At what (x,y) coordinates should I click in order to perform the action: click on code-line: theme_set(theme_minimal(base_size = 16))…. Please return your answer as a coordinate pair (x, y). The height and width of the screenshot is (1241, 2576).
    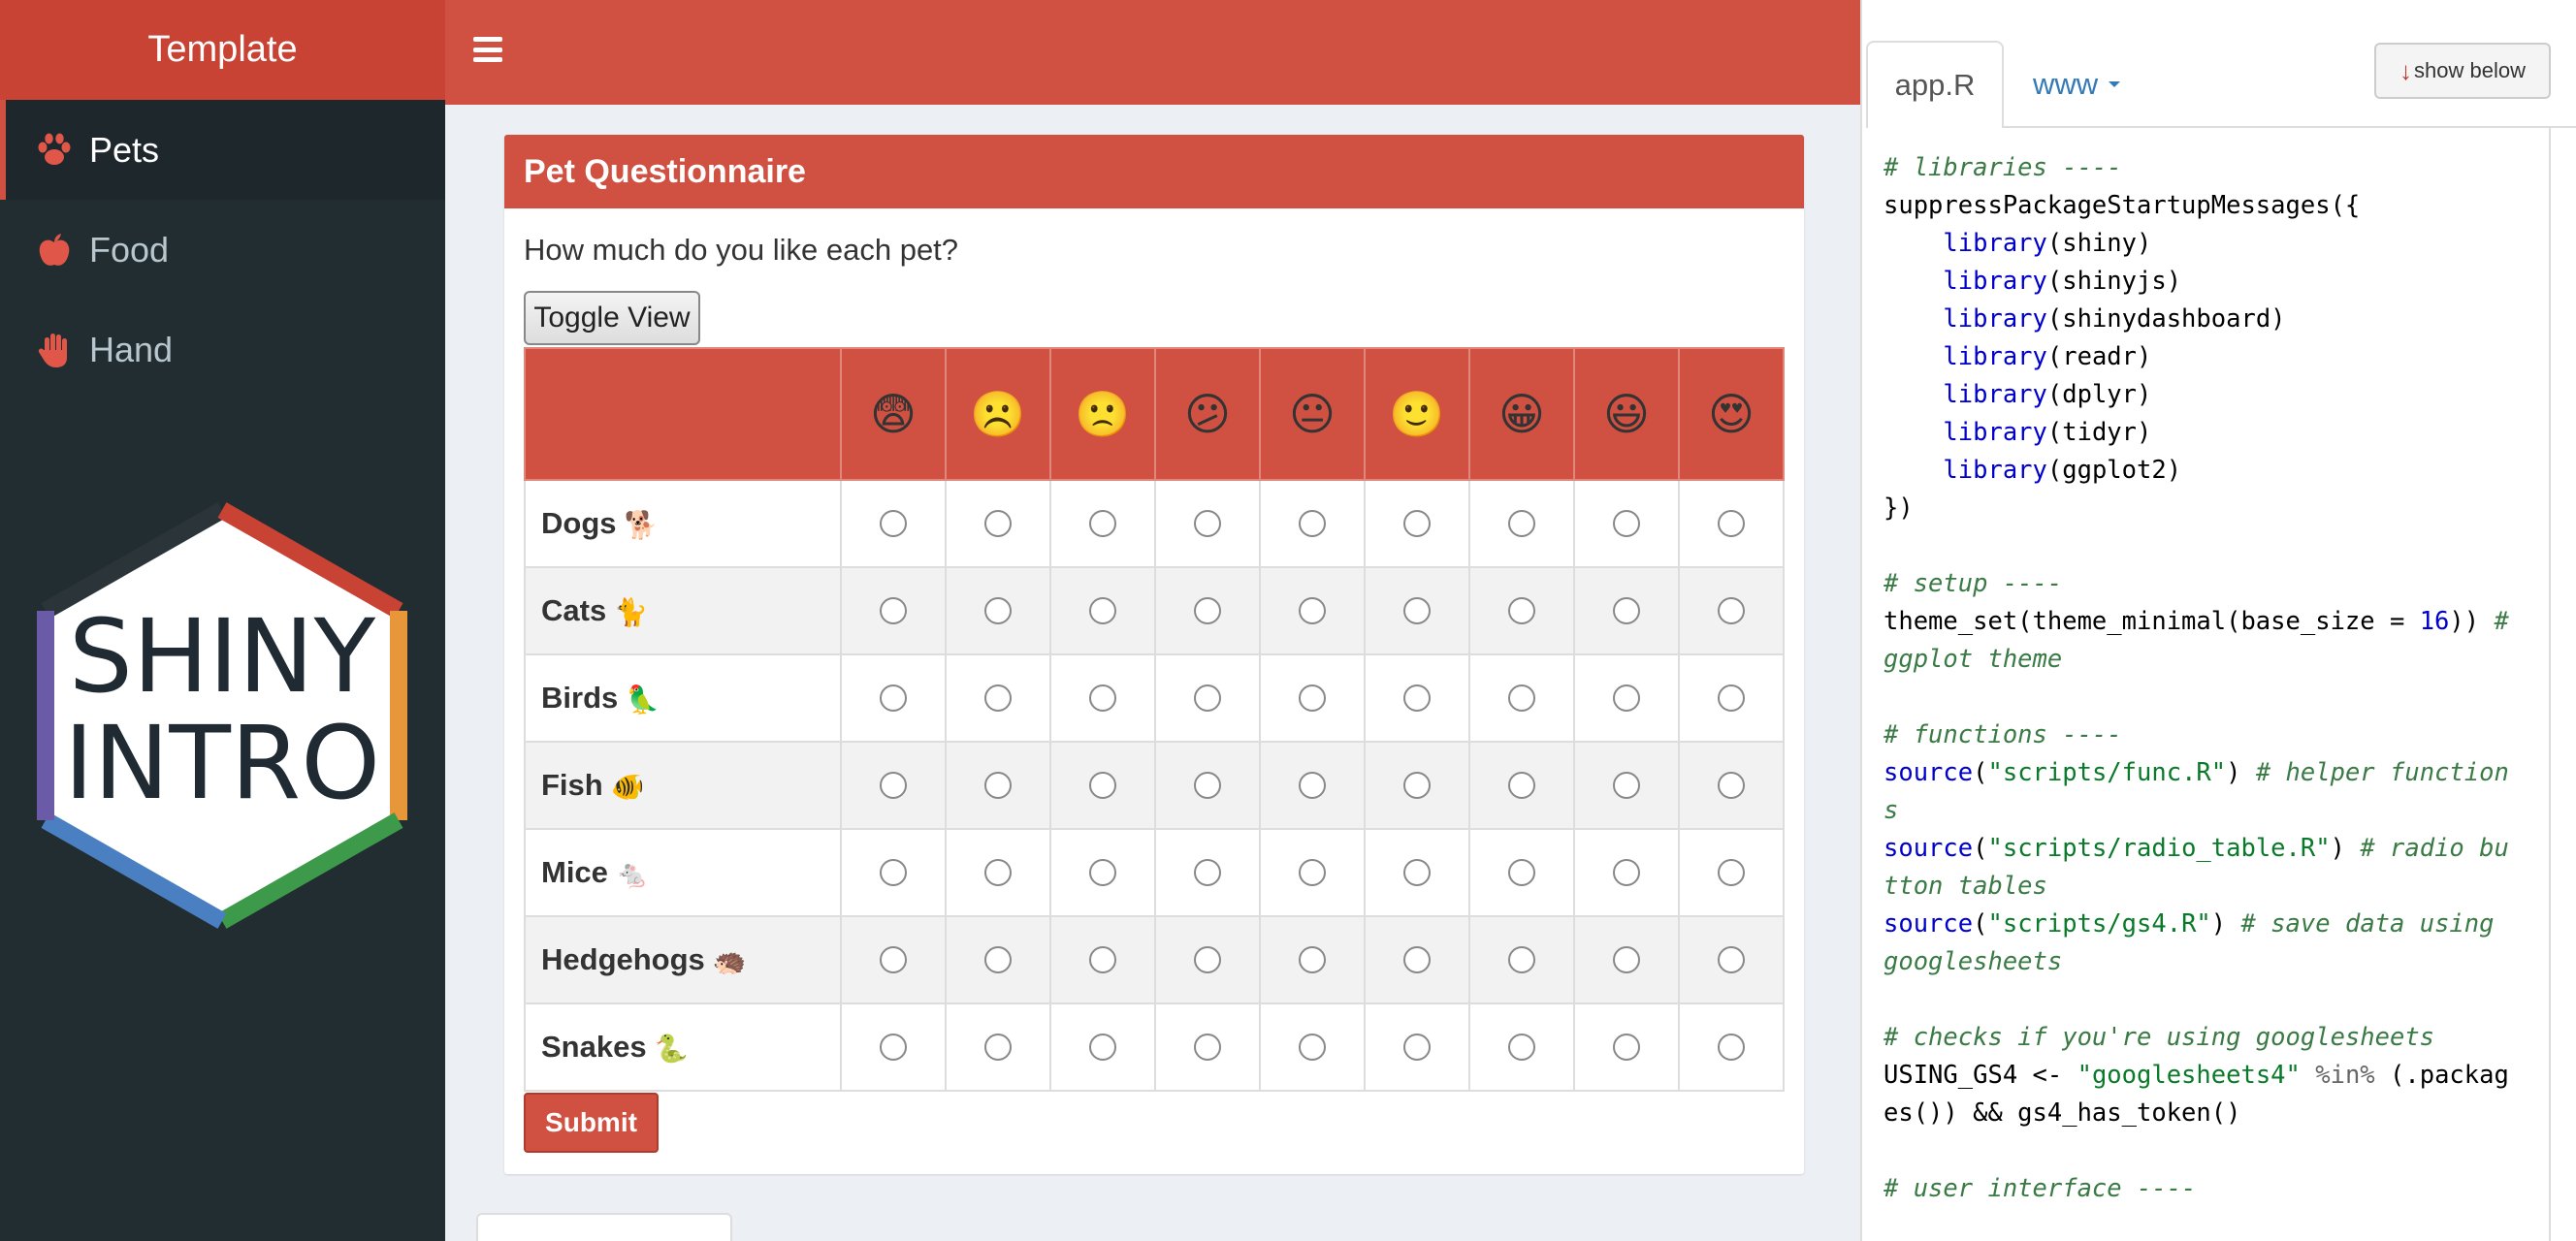
    Looking at the image, I should click on (2213, 622).